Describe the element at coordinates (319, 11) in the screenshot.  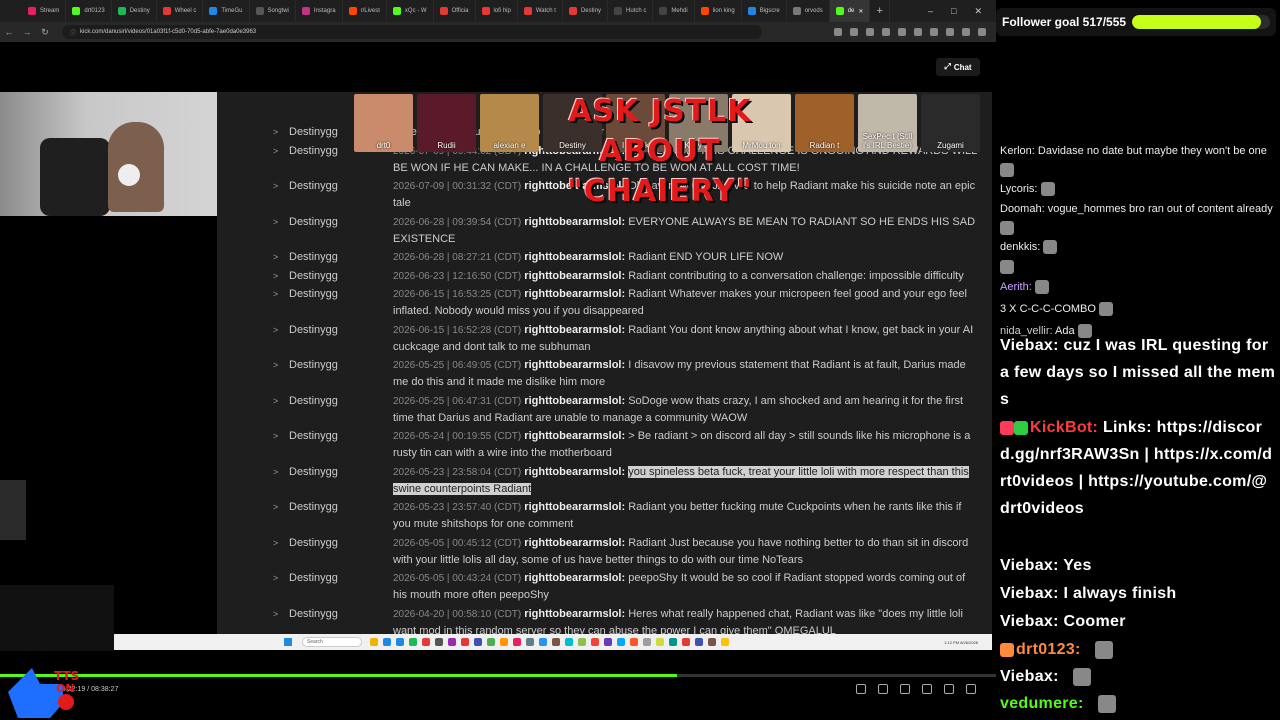
I see `browser-tab: Instagra` at that location.